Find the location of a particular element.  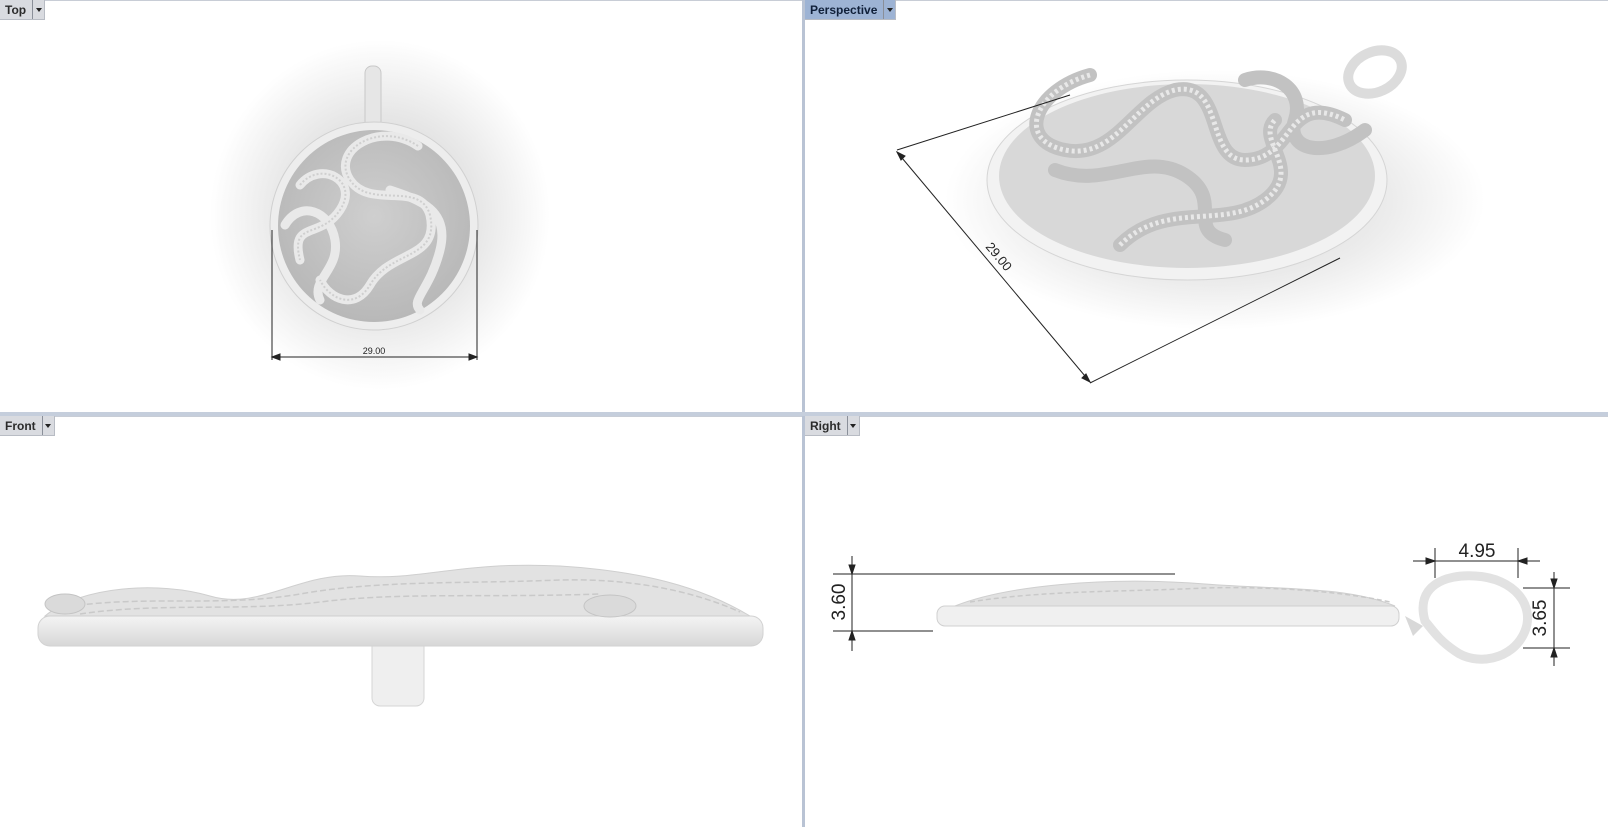

viewport-tab-right: Right is located at coordinates (832, 426).